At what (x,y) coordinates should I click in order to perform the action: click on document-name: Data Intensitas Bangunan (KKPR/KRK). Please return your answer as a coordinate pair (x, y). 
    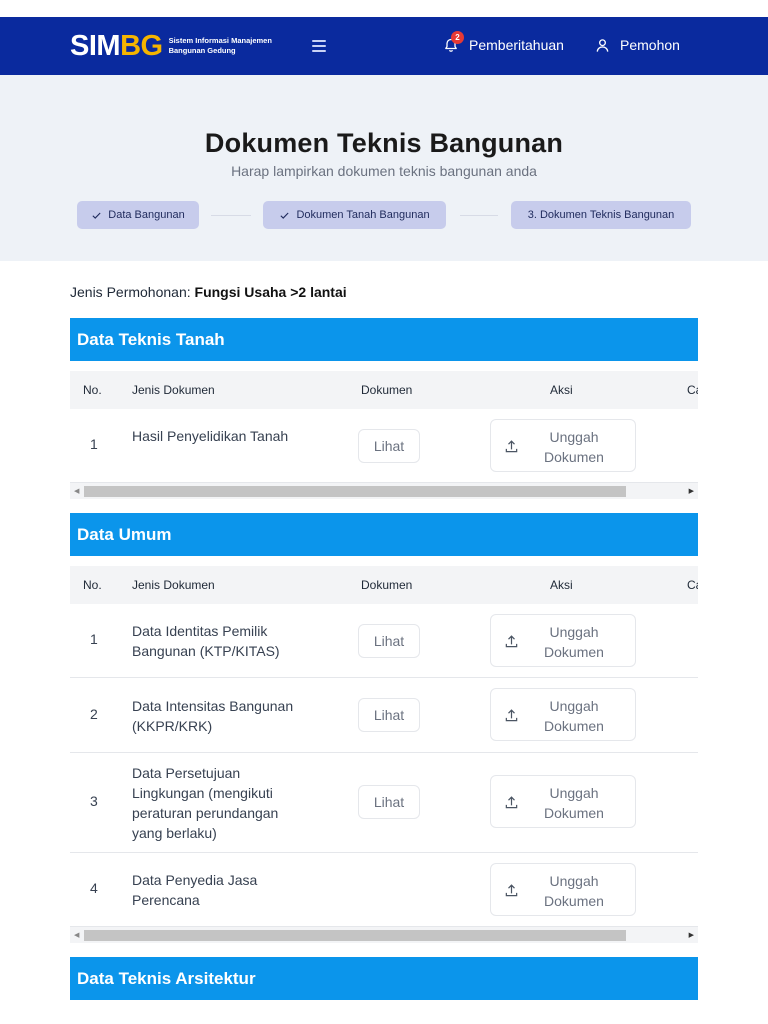
    Looking at the image, I should click on (213, 716).